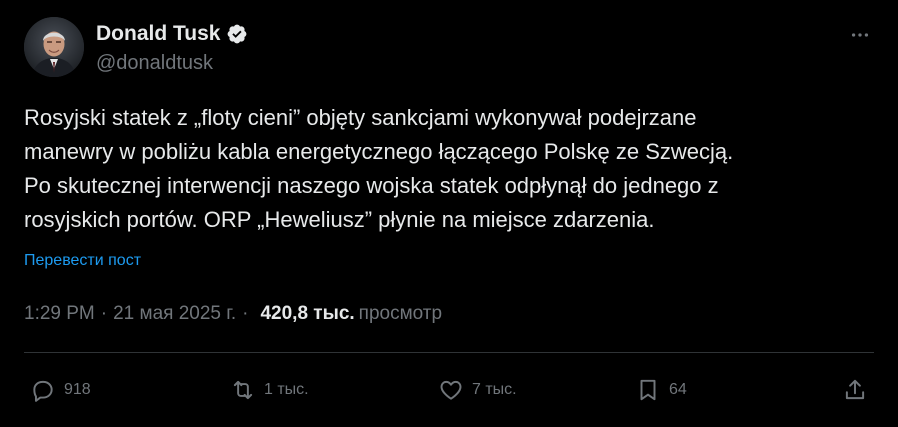 Image resolution: width=898 pixels, height=427 pixels. I want to click on avatar-image, so click(54, 47).